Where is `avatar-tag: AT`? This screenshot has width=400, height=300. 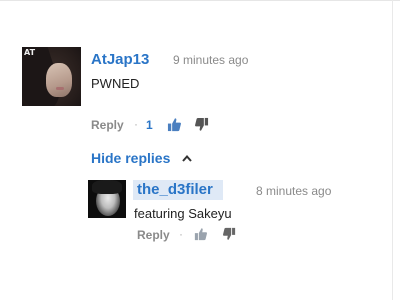
avatar-tag: AT is located at coordinates (30, 52).